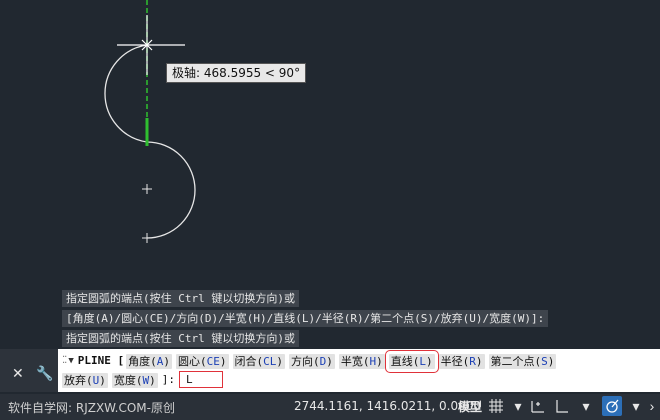 The width and height of the screenshot is (660, 420). I want to click on command-option-u: 放弃(U), so click(85, 380).